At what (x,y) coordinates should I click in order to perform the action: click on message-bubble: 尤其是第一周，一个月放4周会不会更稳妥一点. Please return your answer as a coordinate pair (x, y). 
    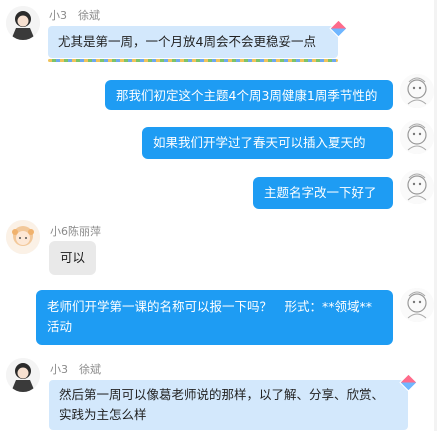
    Looking at the image, I should click on (193, 44).